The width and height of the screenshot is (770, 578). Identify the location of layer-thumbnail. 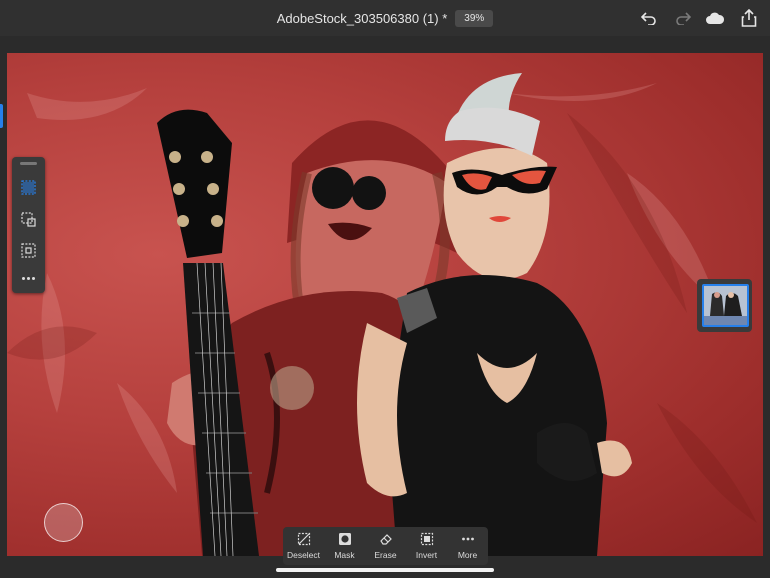
(725, 305).